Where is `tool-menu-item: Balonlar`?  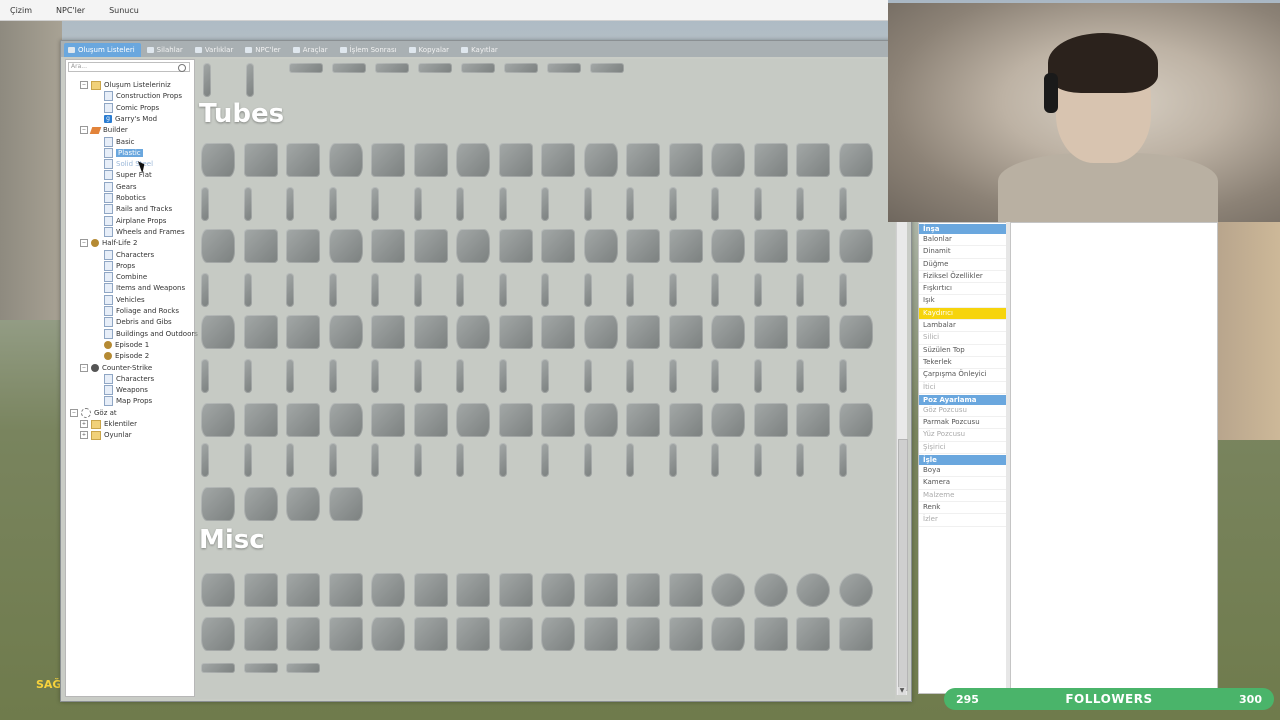
tool-menu-item: Balonlar is located at coordinates (963, 240).